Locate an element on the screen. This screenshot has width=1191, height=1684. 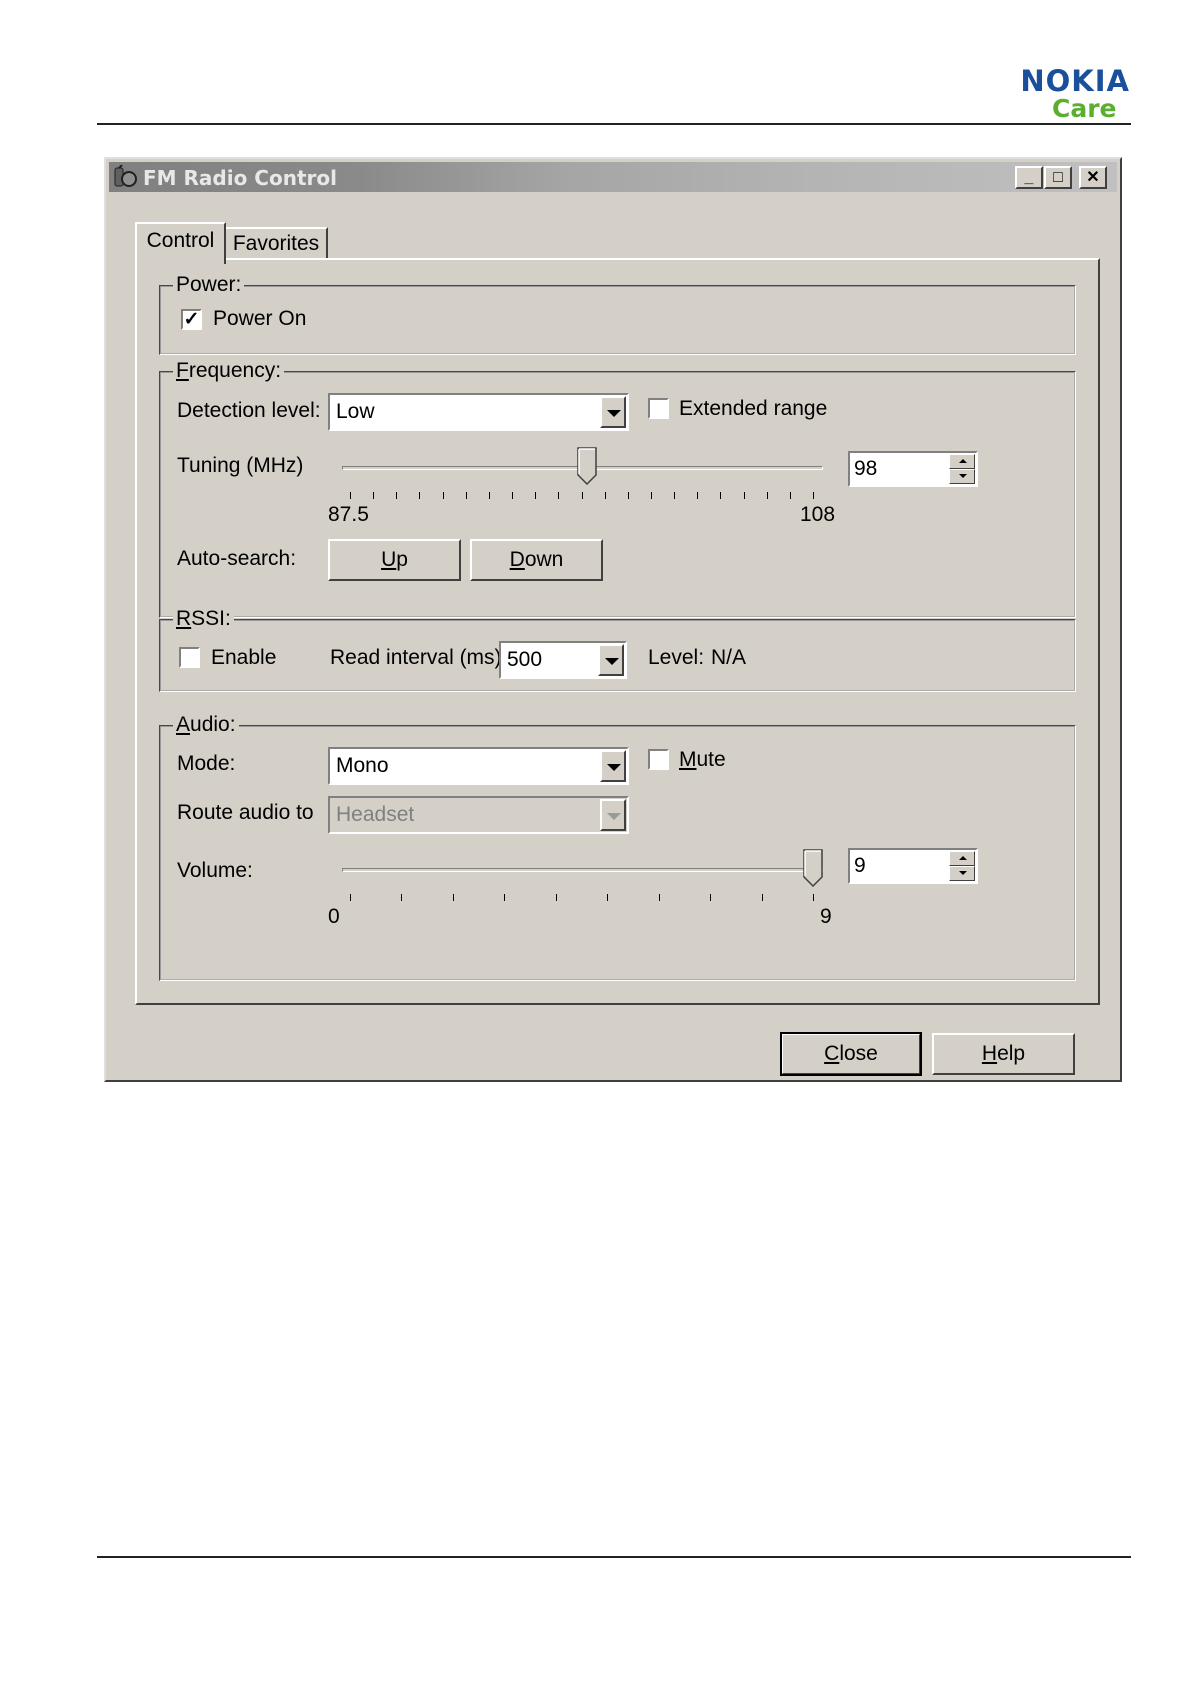
volume-slider-thumb is located at coordinates (813, 868).